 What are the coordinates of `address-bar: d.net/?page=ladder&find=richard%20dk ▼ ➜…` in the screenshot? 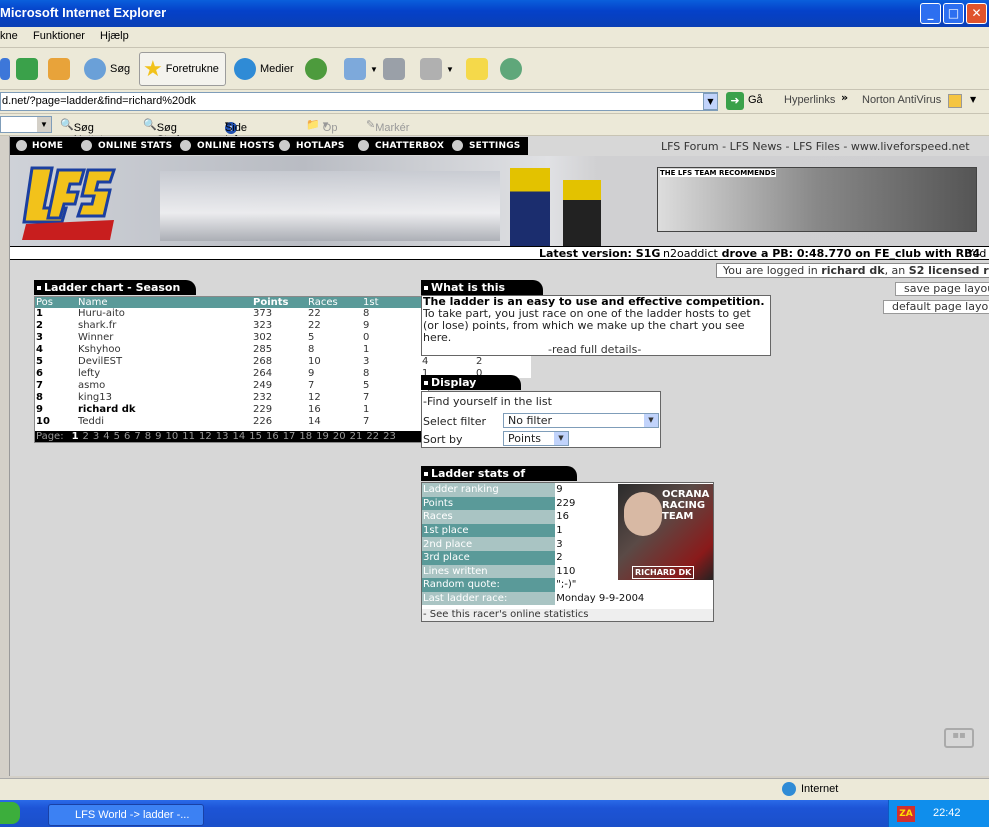 It's located at (494, 102).